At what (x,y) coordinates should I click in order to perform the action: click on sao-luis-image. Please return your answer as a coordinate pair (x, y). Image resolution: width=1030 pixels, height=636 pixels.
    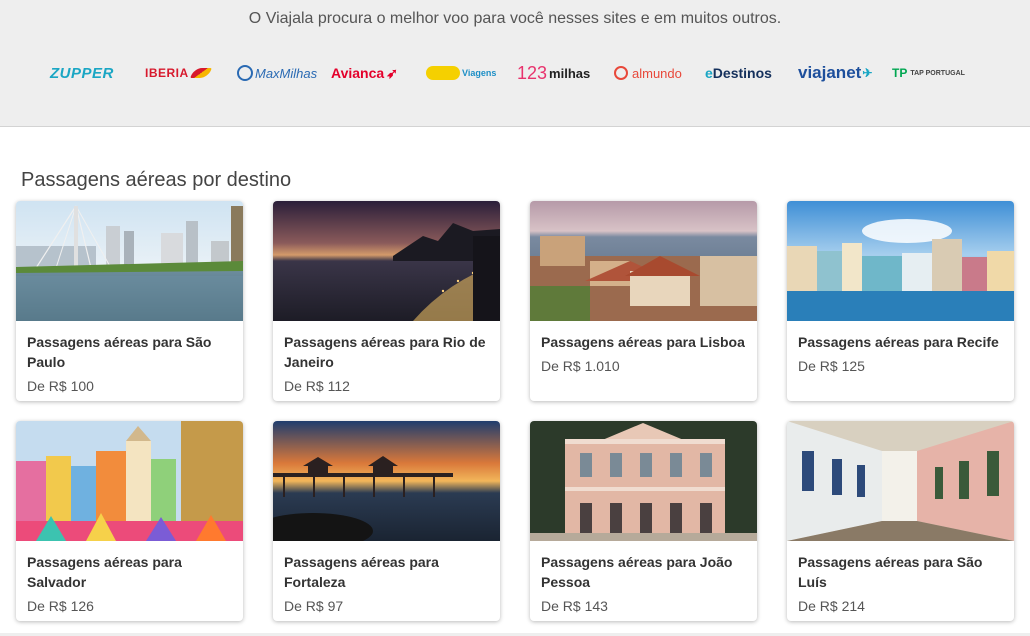
    Looking at the image, I should click on (900, 481).